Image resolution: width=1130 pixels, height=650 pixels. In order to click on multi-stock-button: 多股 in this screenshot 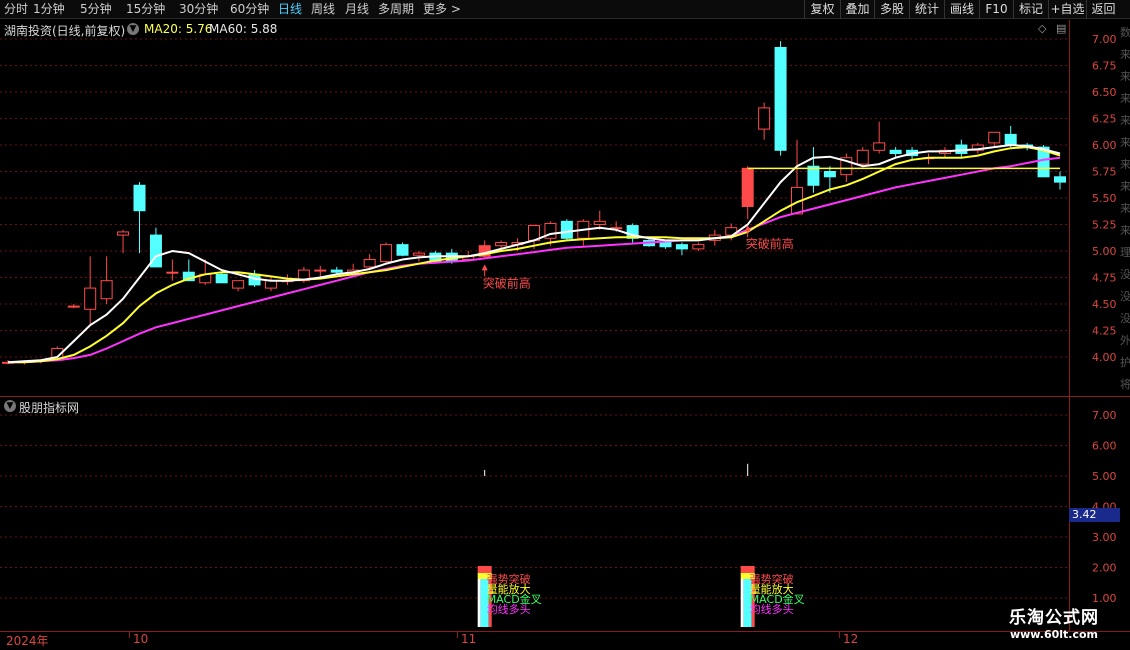, I will do `click(891, 9)`.